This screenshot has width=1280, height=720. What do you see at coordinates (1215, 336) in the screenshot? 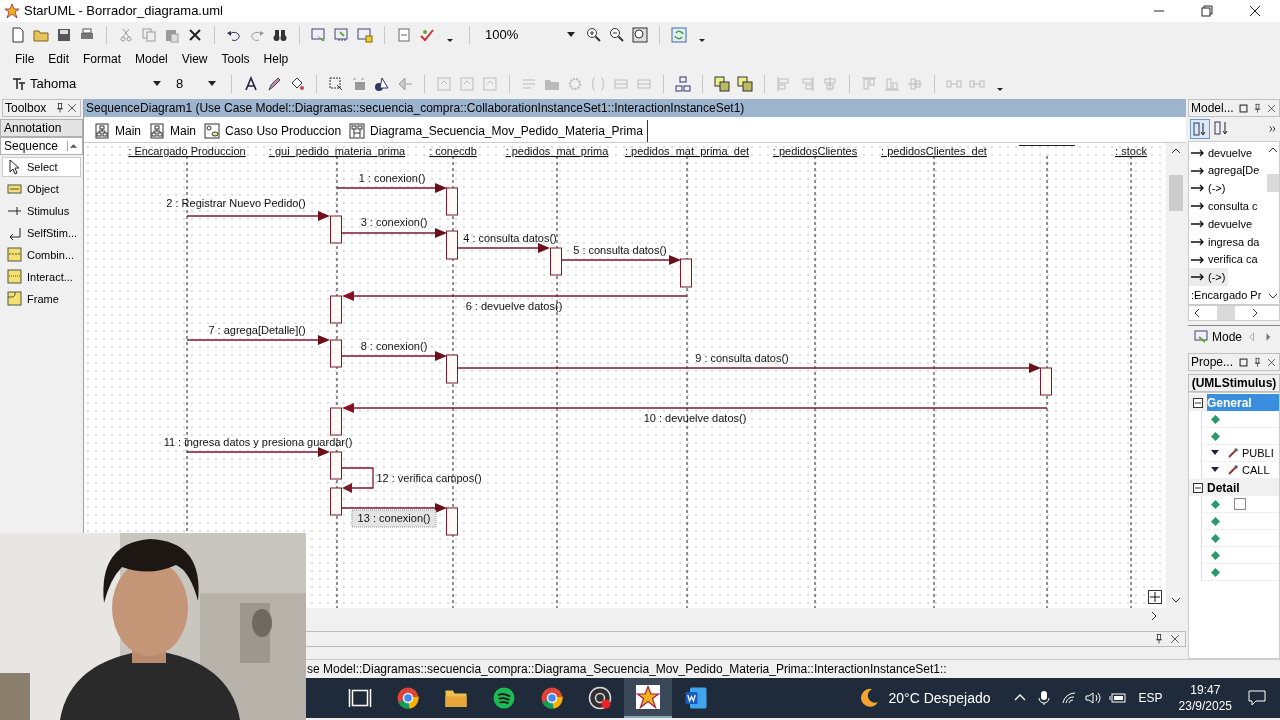
I see `panel-tab: Mode` at bounding box center [1215, 336].